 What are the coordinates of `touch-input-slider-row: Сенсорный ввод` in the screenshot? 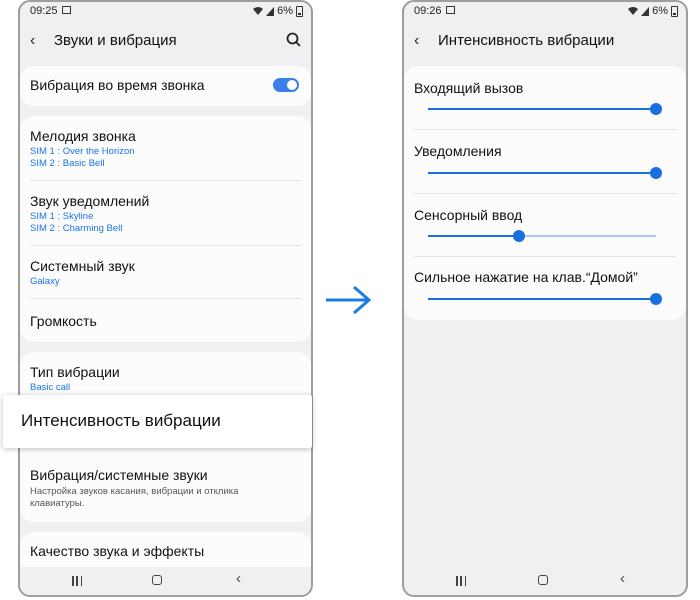 It's located at (545, 215).